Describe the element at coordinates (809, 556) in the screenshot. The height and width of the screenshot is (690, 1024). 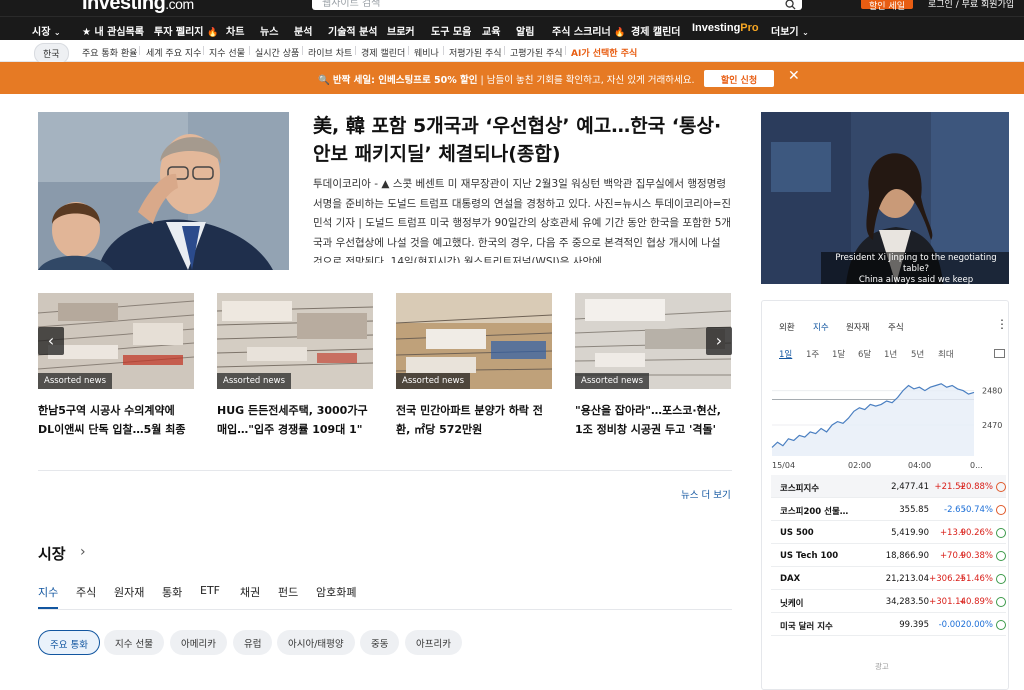
I see `quote-name: US Tech 100` at that location.